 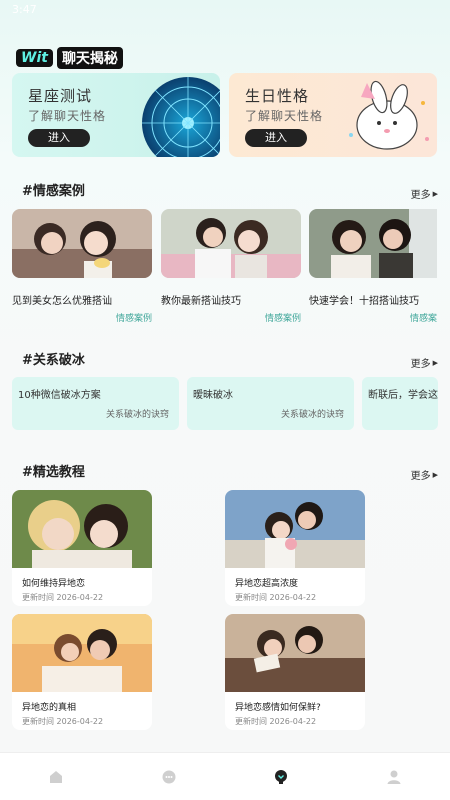 I want to click on icebreak-card: 暧昧破冰 关系破冰的诀窍, so click(x=270, y=403).